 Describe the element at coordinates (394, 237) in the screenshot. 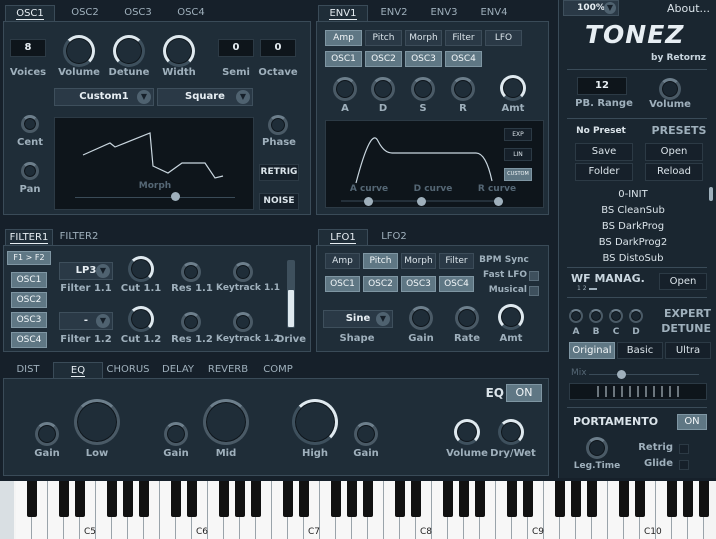

I see `tab-lfo2: LFO2` at that location.